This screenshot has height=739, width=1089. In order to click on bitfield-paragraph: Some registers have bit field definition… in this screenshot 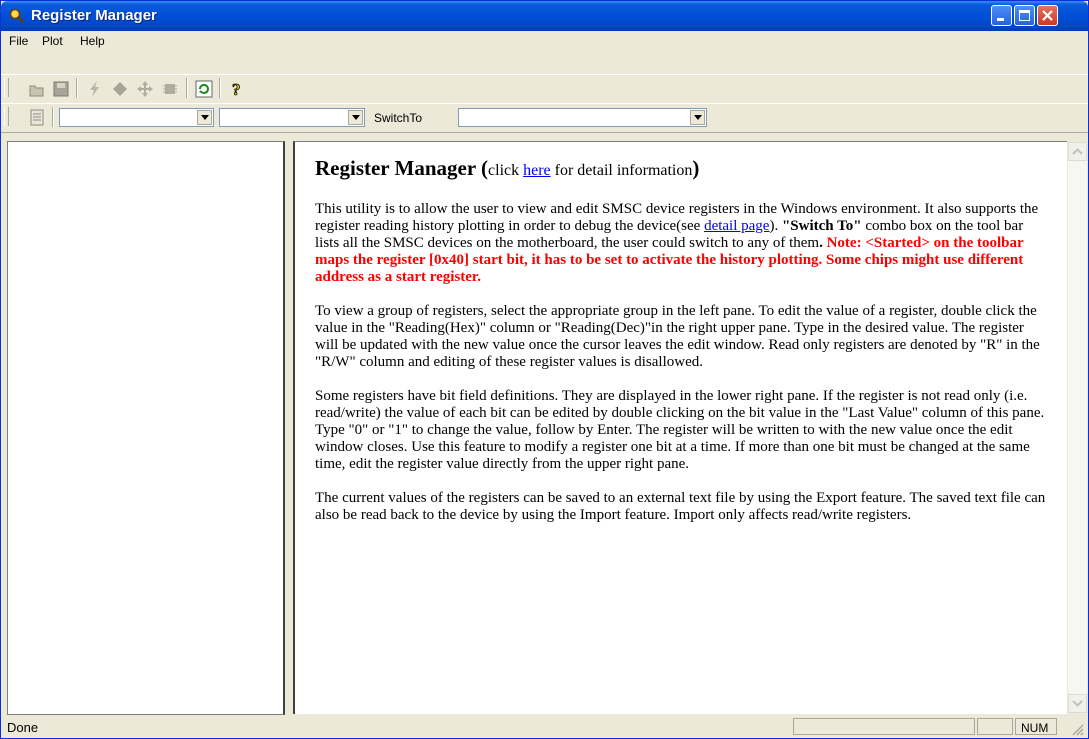, I will do `click(680, 430)`.